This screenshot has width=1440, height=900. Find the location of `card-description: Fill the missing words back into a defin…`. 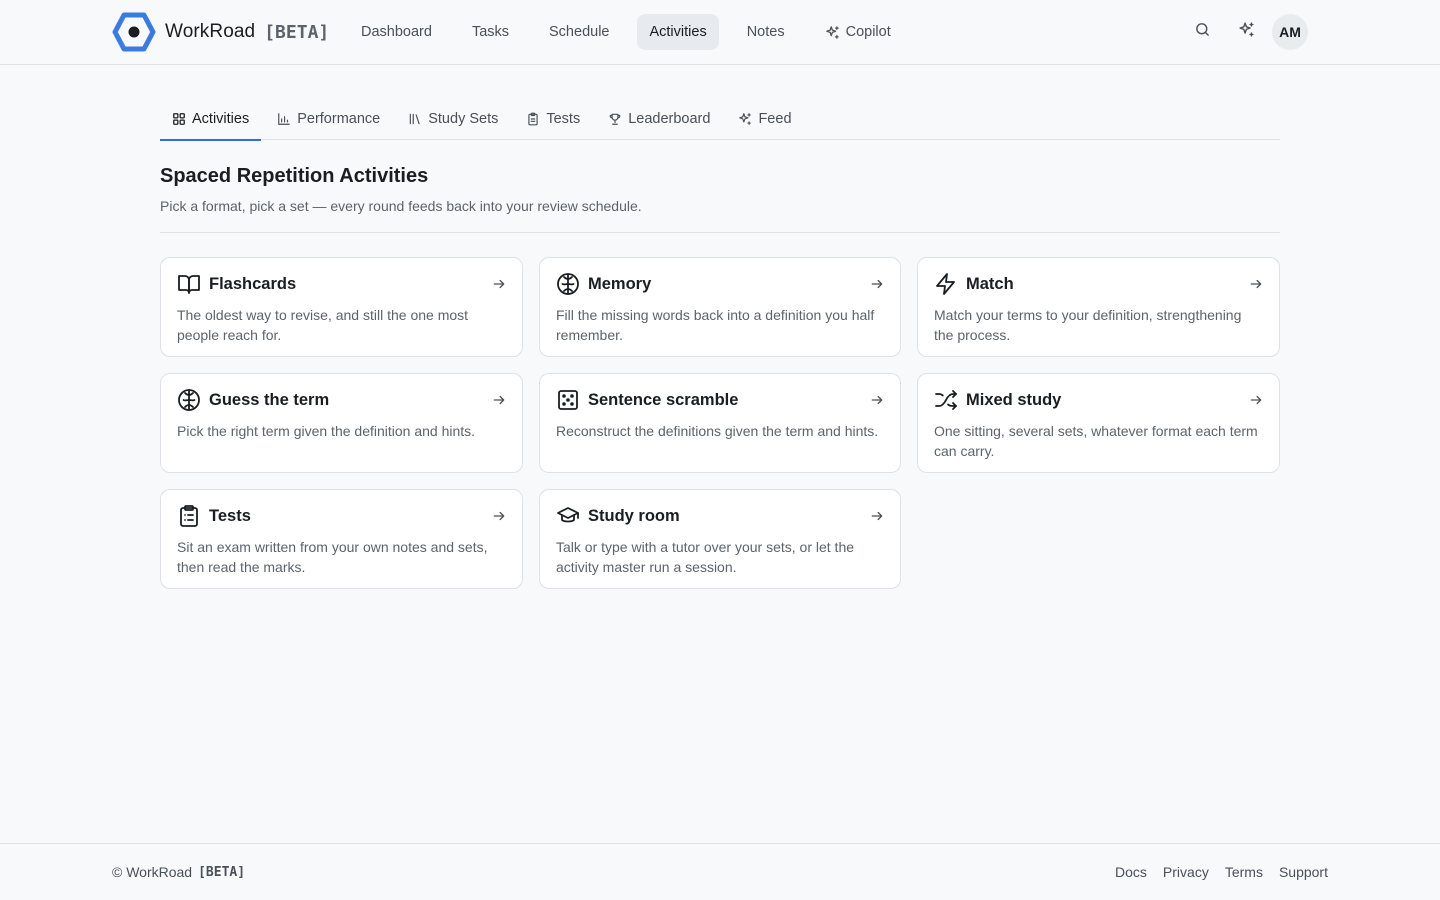

card-description: Fill the missing words back into a defin… is located at coordinates (715, 325).